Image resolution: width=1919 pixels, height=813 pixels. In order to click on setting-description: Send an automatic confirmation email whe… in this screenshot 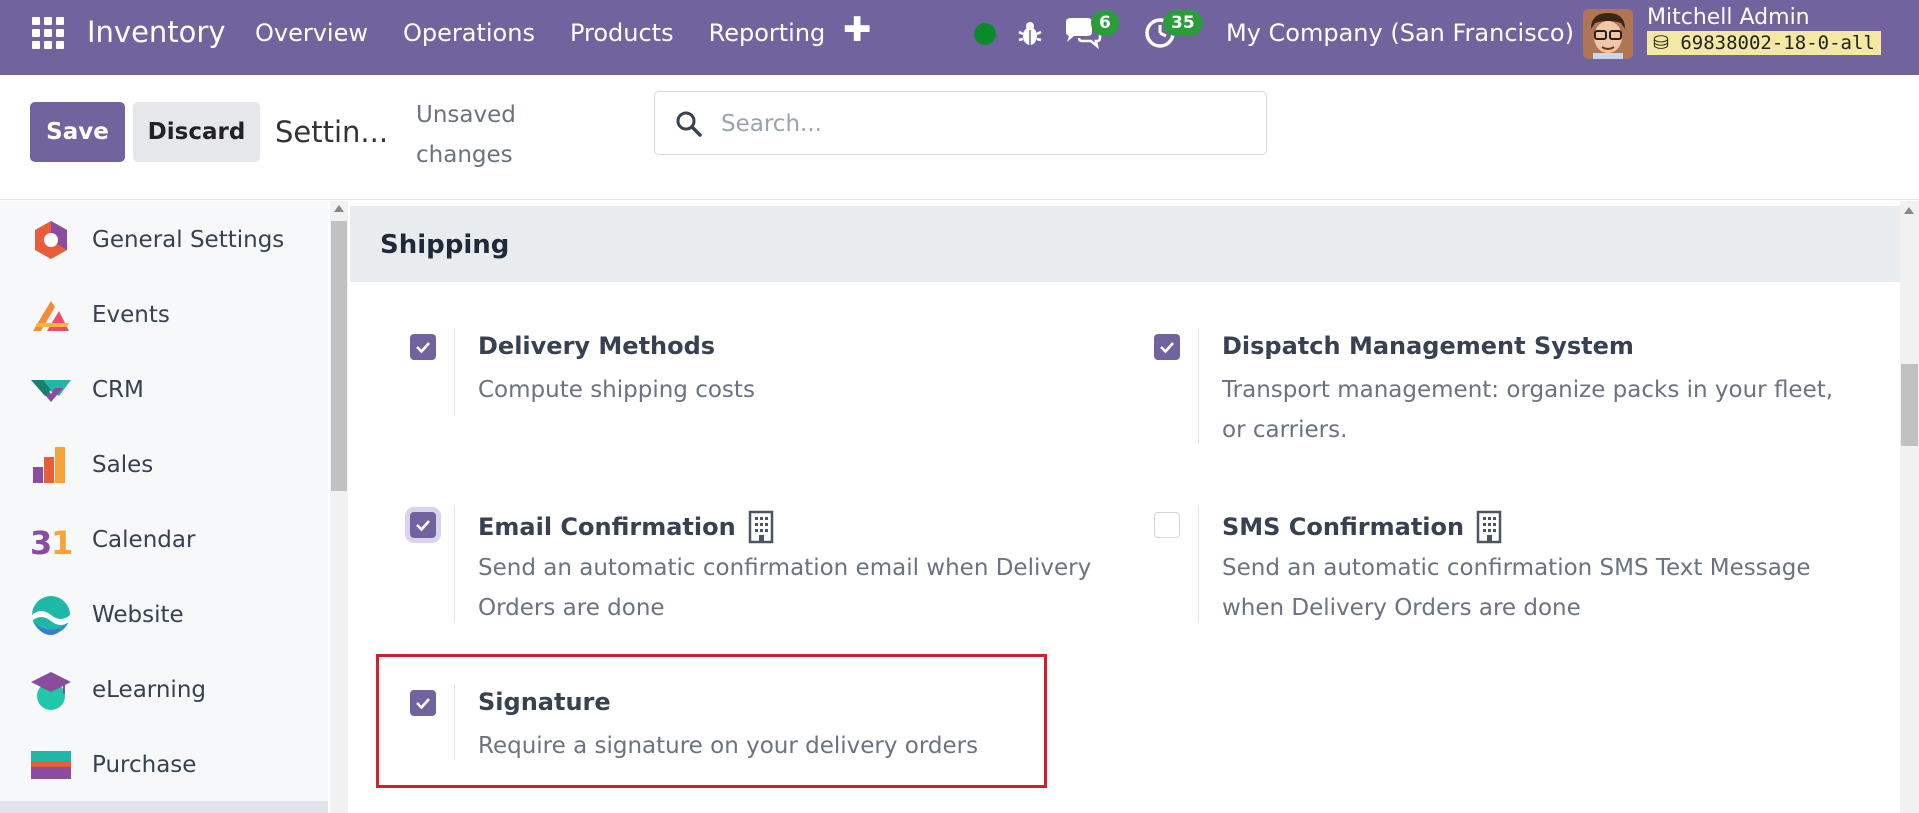, I will do `click(785, 588)`.